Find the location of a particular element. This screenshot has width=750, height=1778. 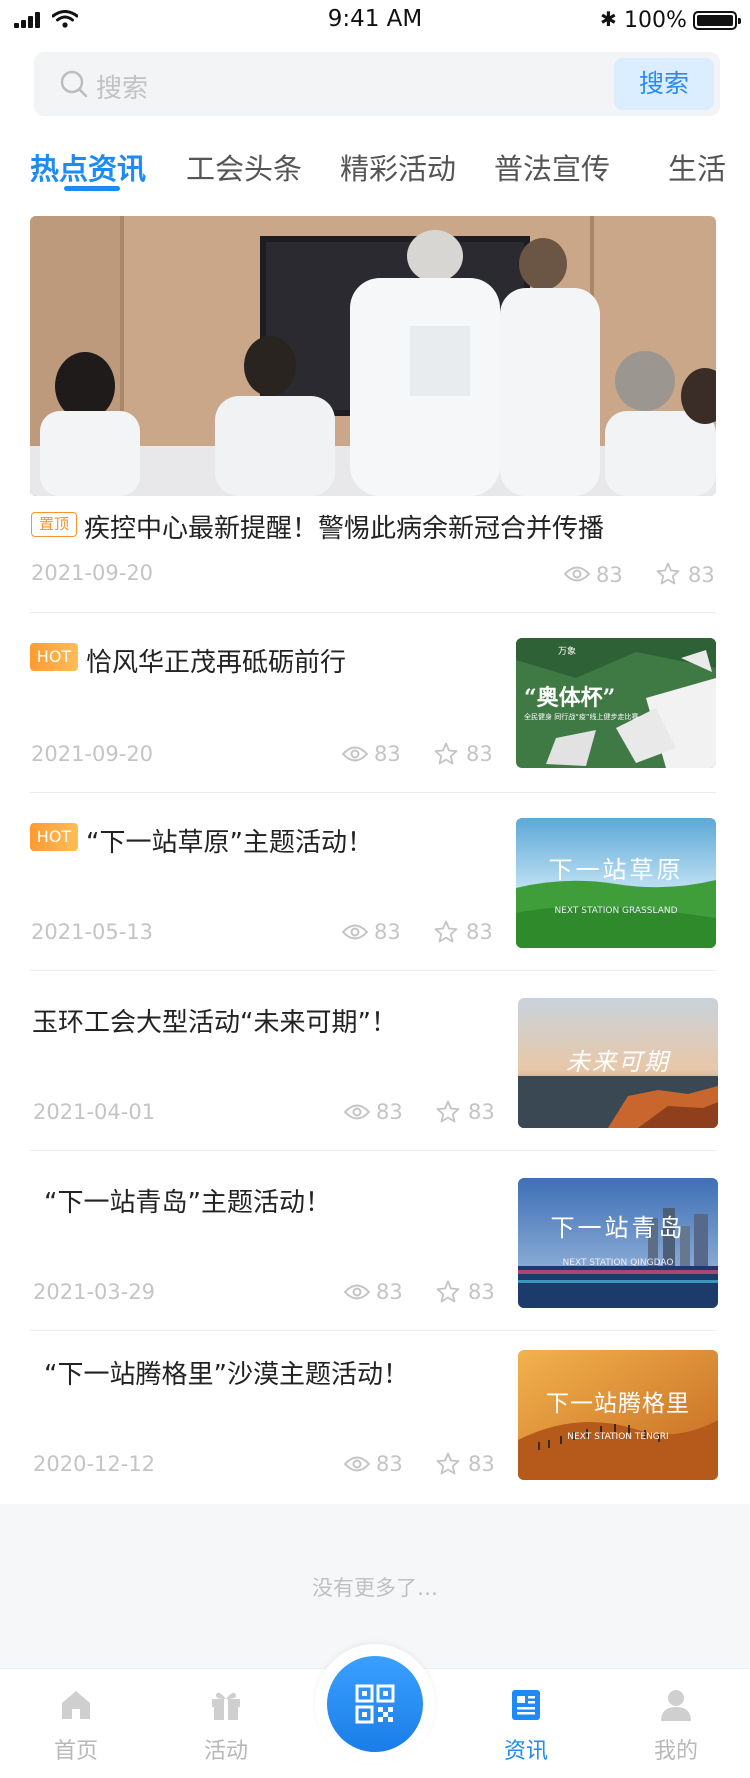

bluetooth-icon: ✱ is located at coordinates (608, 19).